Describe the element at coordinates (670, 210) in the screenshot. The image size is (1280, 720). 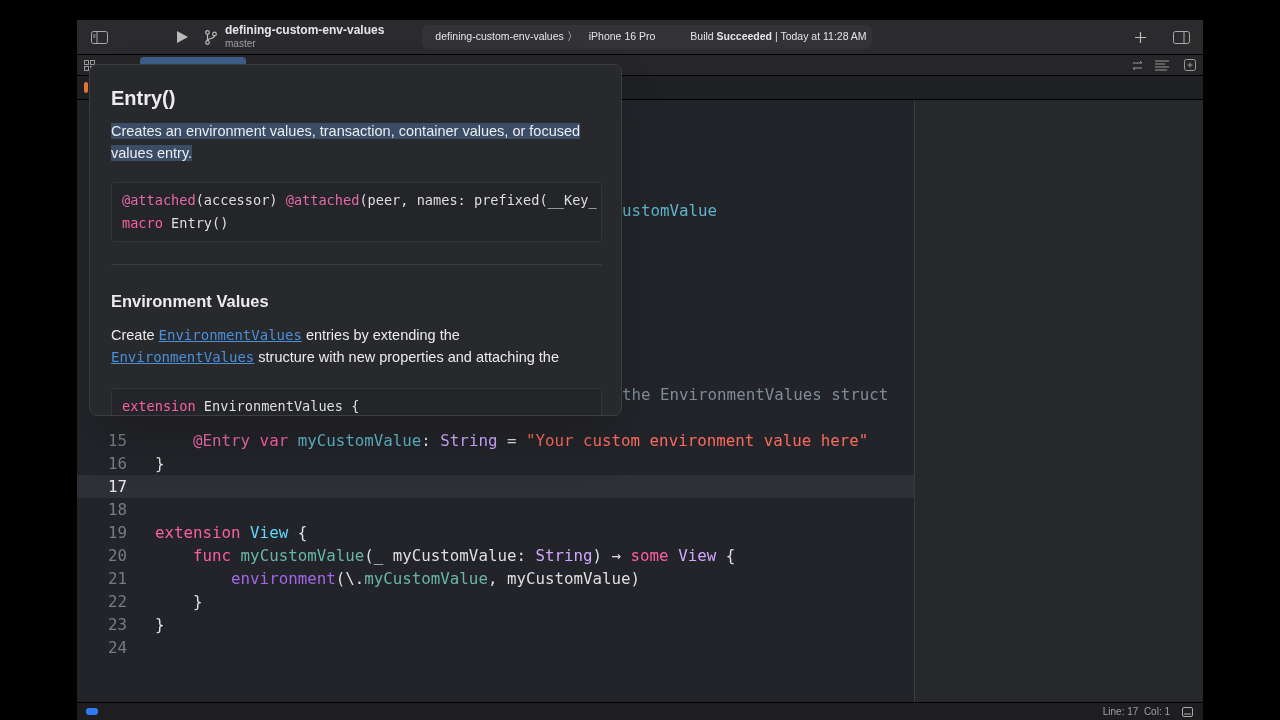
I see `code-line: ustomValue` at that location.